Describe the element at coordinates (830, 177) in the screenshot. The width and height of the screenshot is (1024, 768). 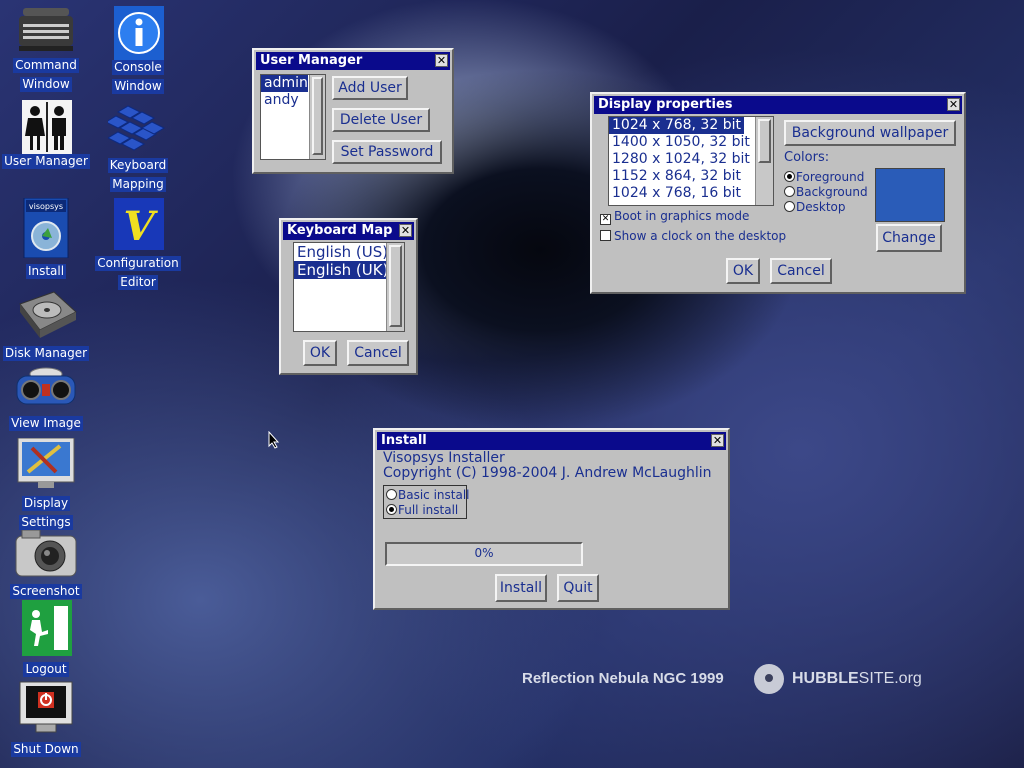
I see `radio-label: Foreground` at that location.